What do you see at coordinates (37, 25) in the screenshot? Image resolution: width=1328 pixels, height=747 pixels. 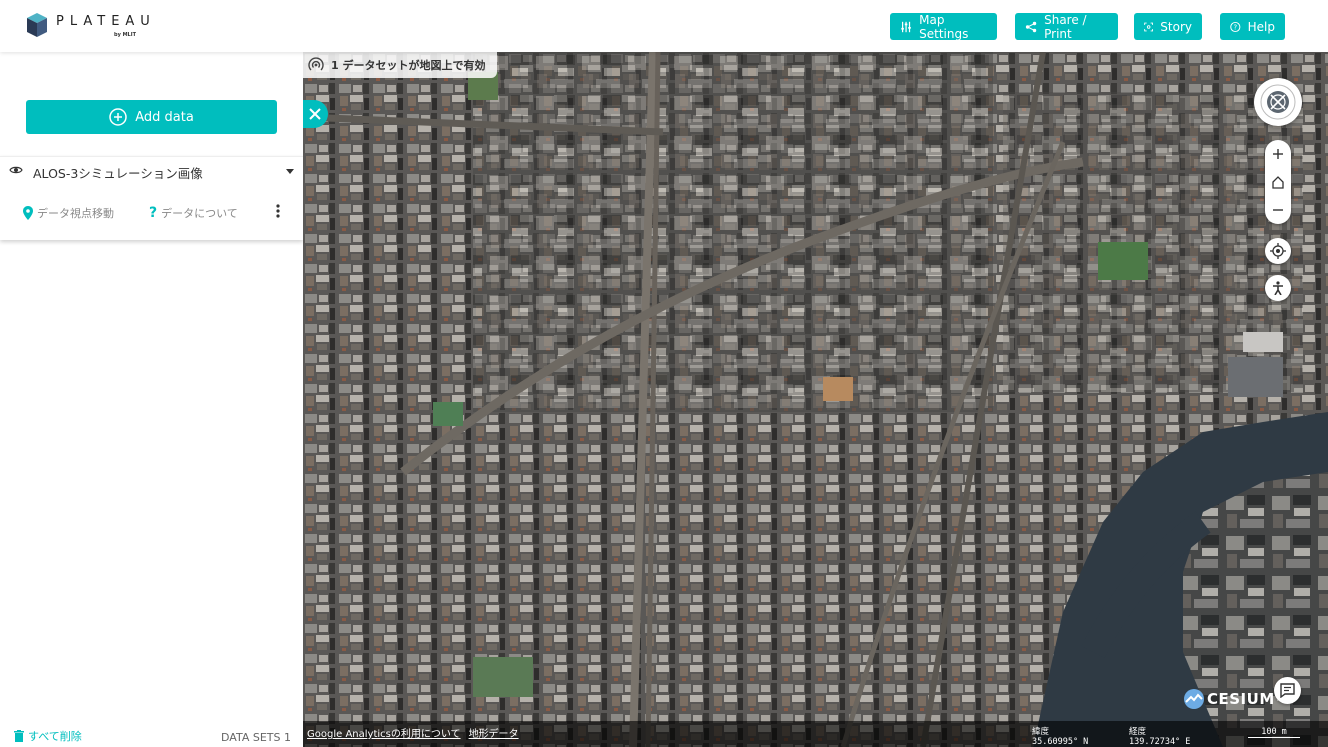 I see `plateau-logo-icon` at bounding box center [37, 25].